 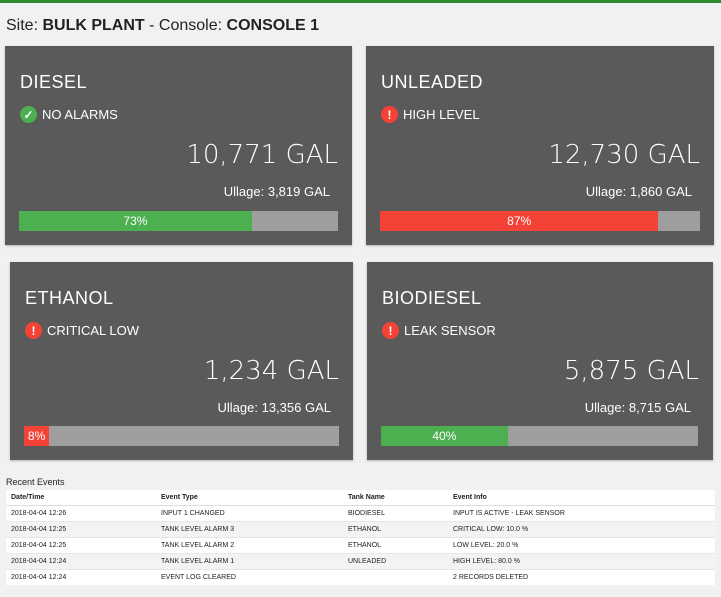 I want to click on tank-ullage: Ullage: 1,860 GAL, so click(x=638, y=191).